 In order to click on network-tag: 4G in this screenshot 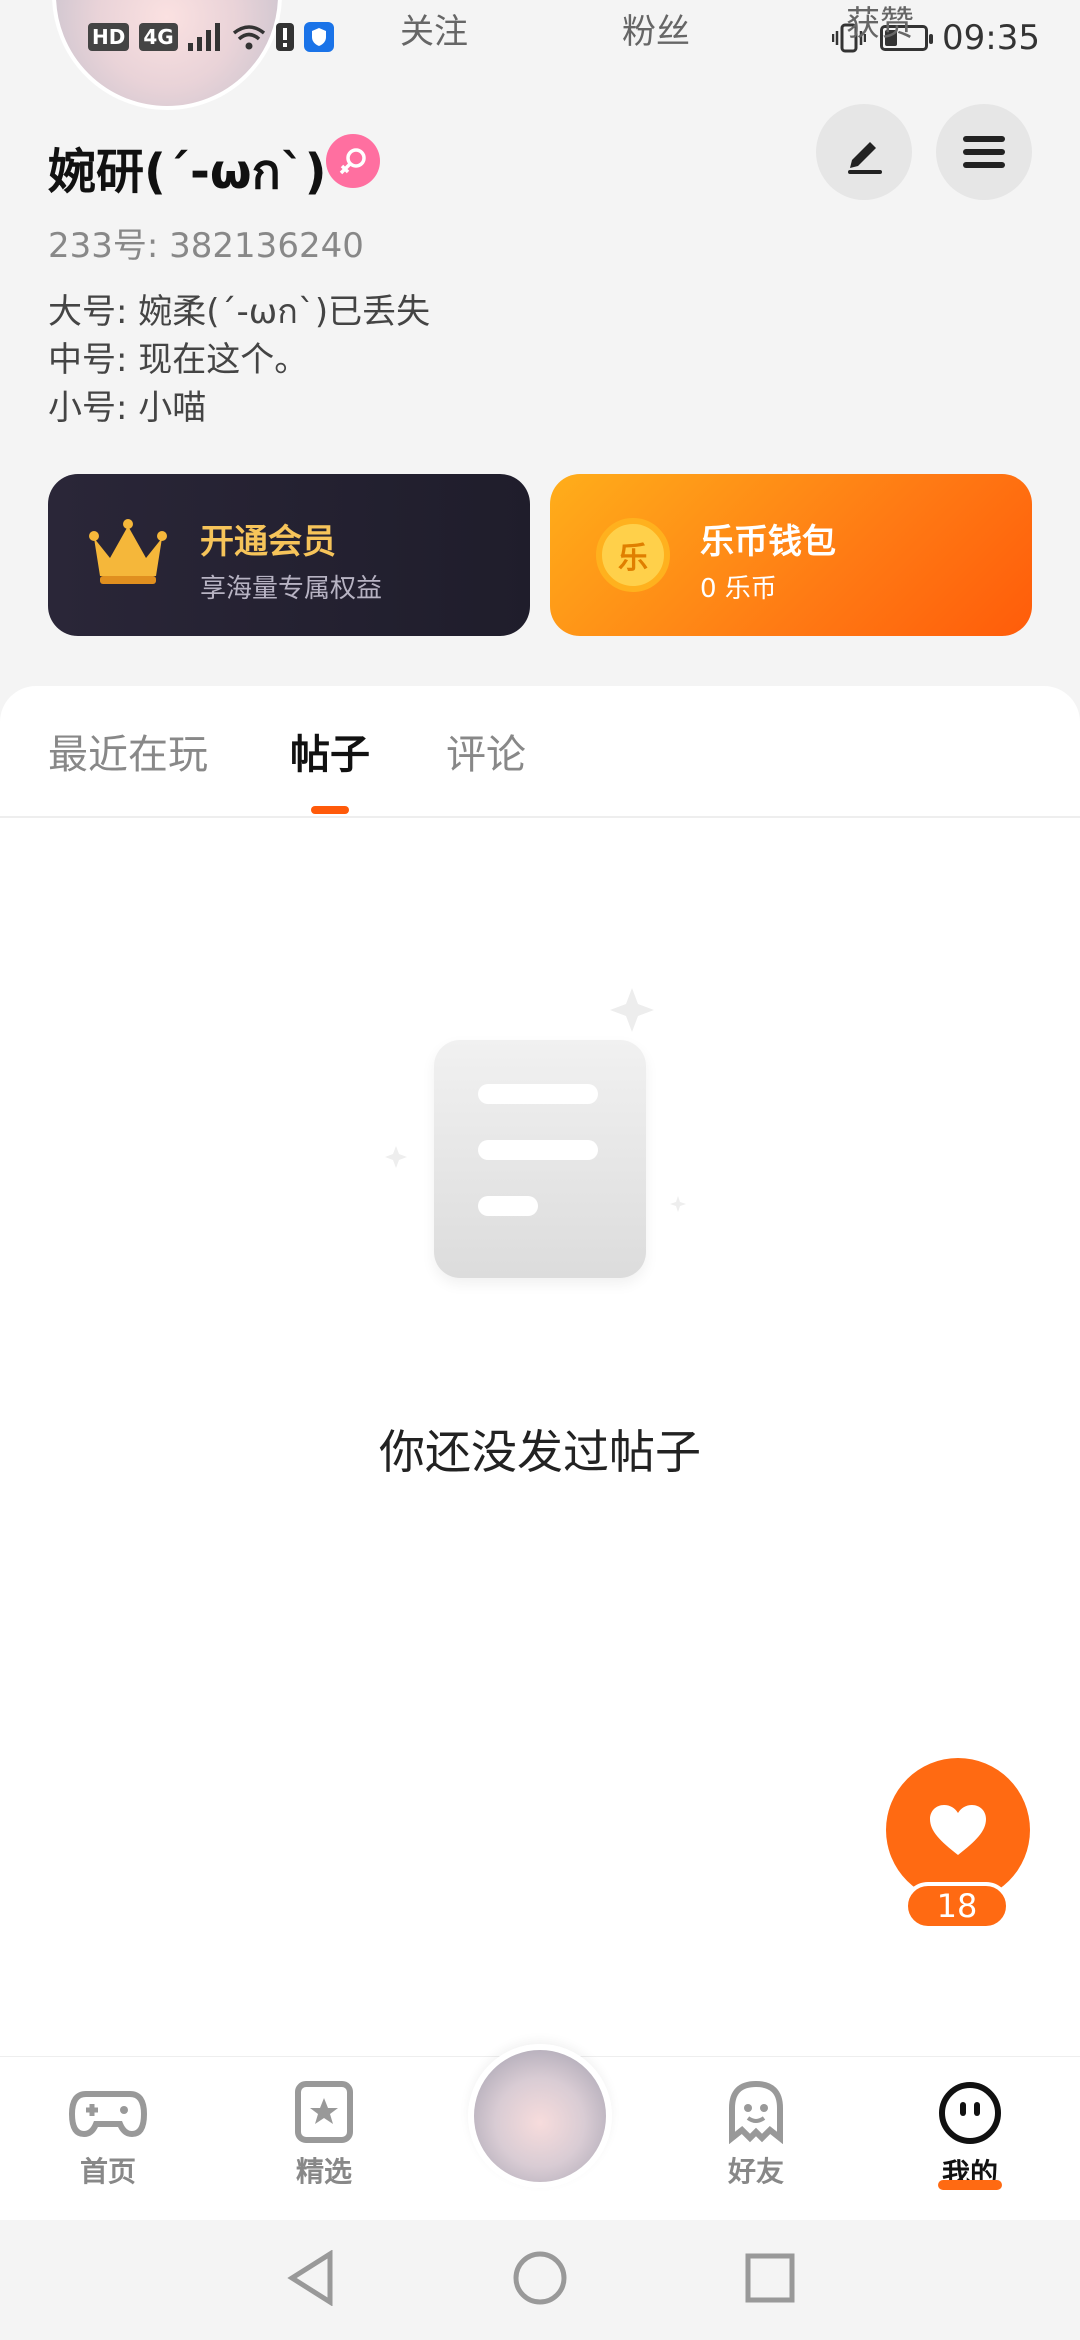, I will do `click(158, 37)`.